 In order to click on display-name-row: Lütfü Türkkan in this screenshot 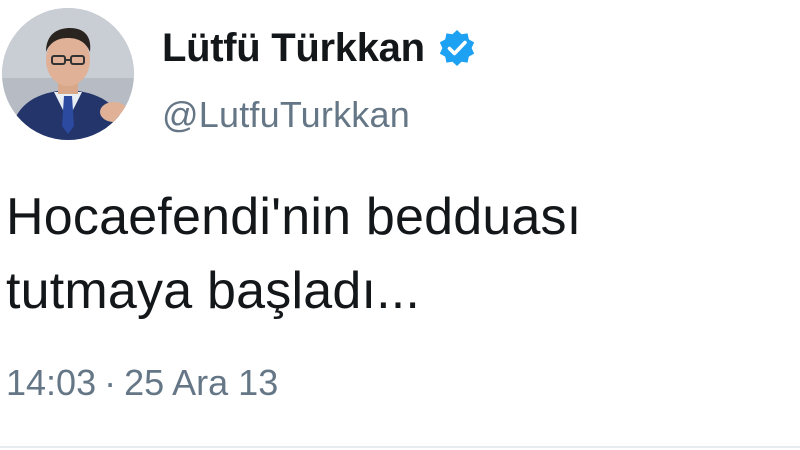, I will do `click(319, 48)`.